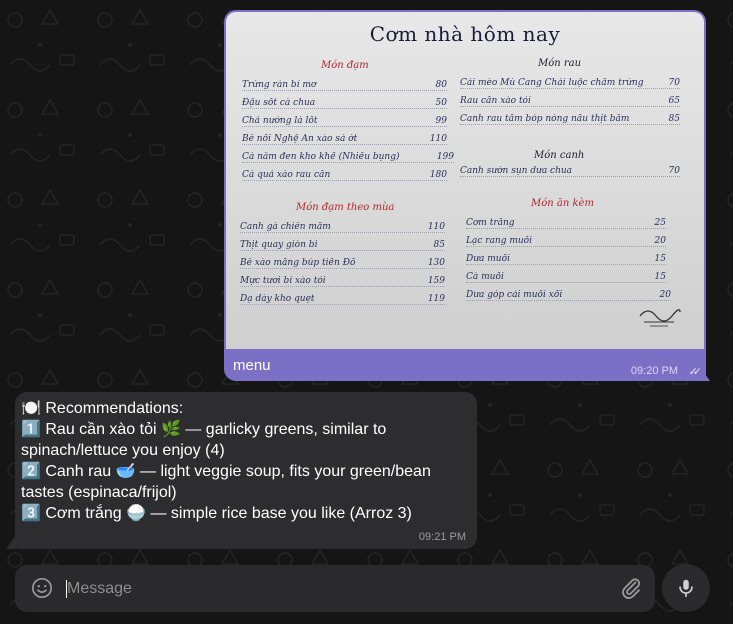  Describe the element at coordinates (332, 589) in the screenshot. I see `message-input` at that location.